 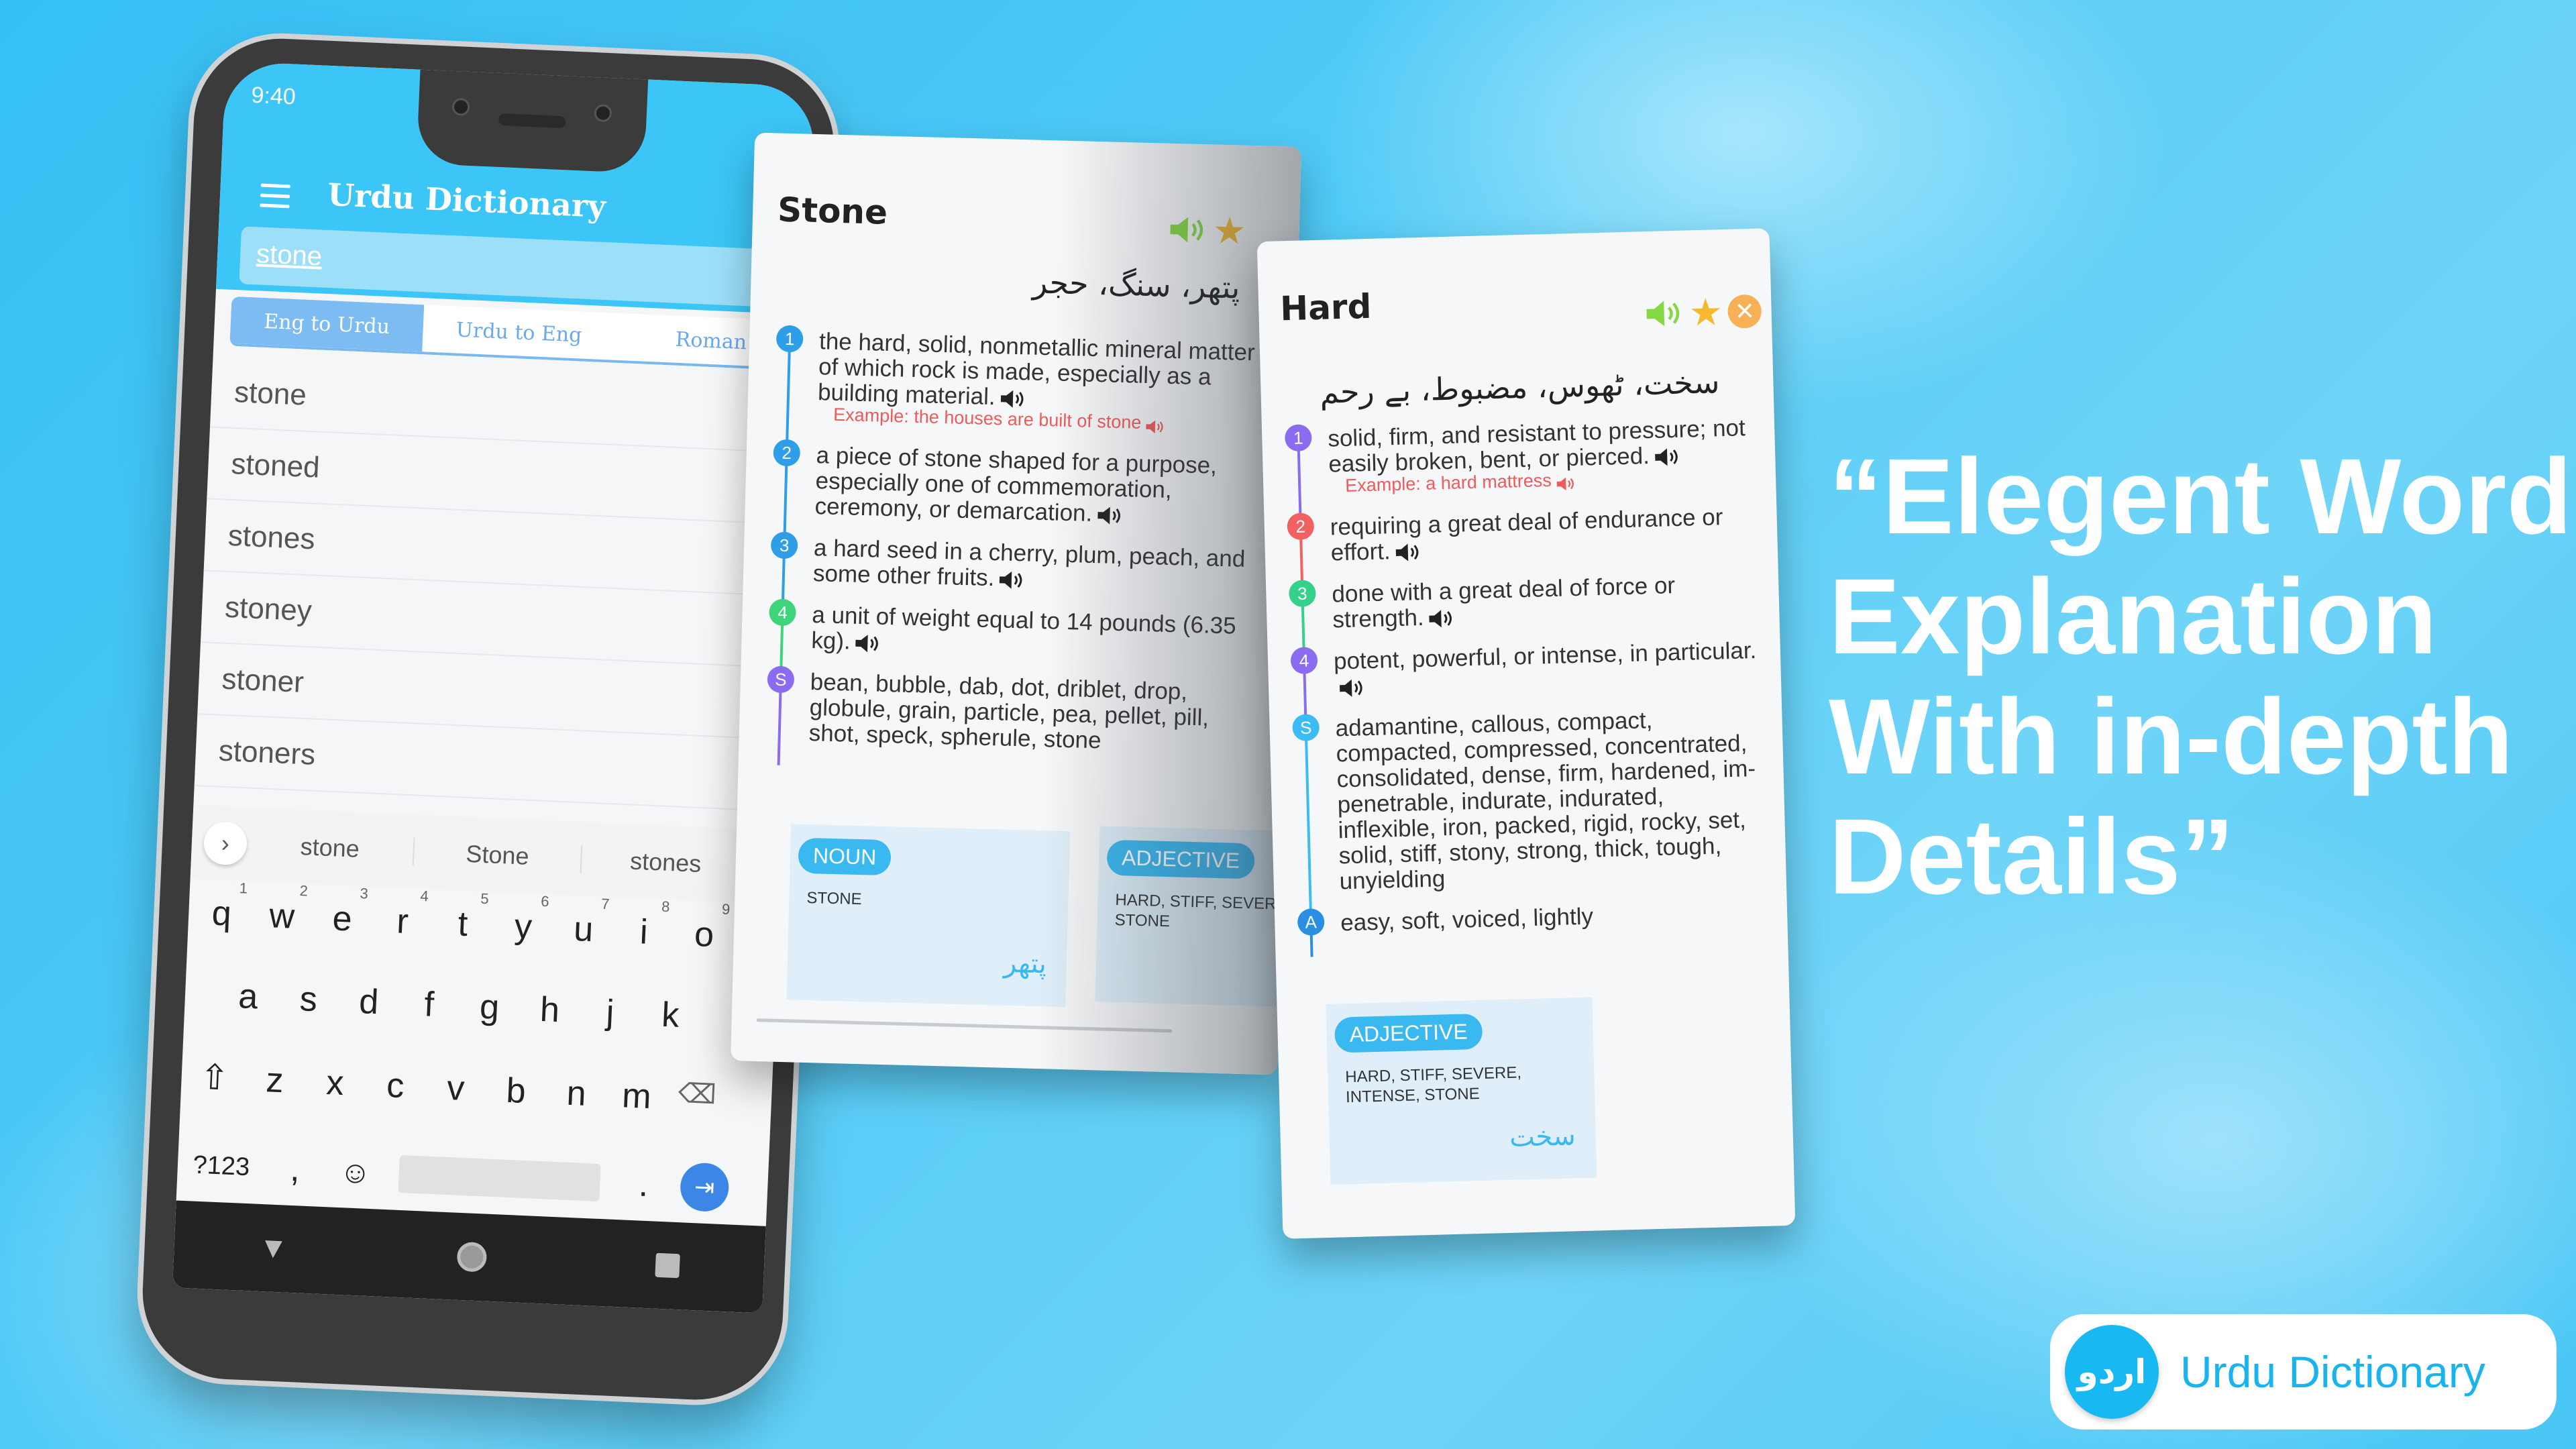 What do you see at coordinates (832, 211) in the screenshot?
I see `card-title: Stone` at bounding box center [832, 211].